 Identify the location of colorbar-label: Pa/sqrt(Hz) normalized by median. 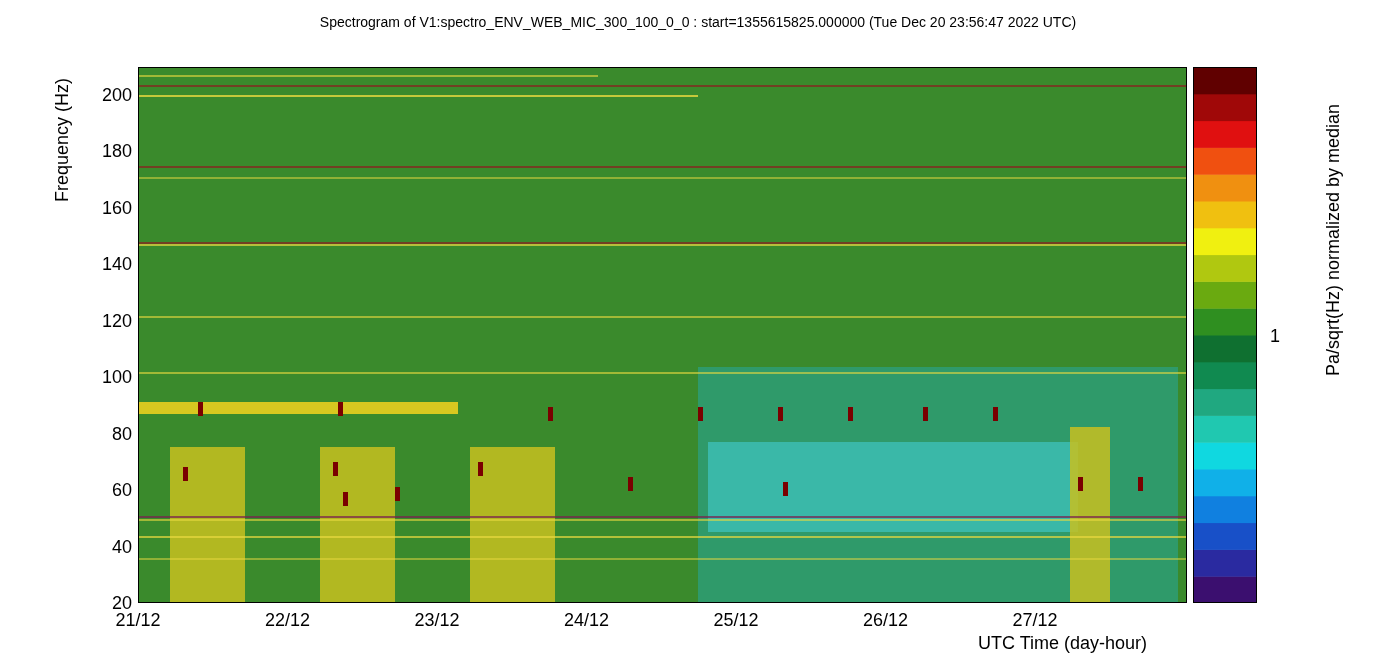
(1333, 240).